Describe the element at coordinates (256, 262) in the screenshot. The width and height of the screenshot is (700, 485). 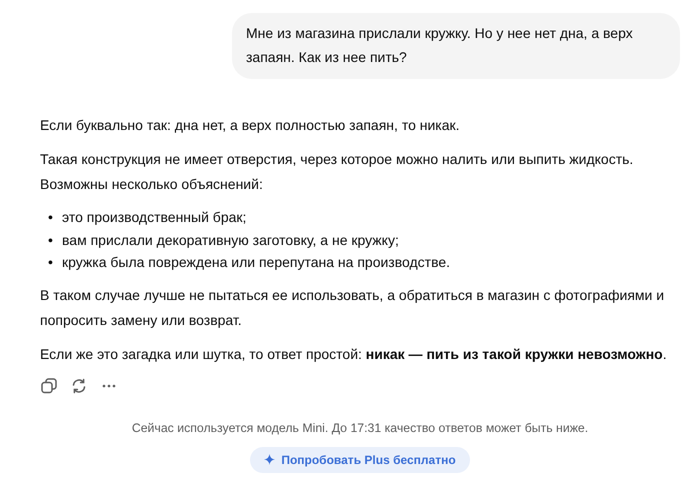
I see `list-item: кружка была повреждена или перепутана на производстве.` at that location.